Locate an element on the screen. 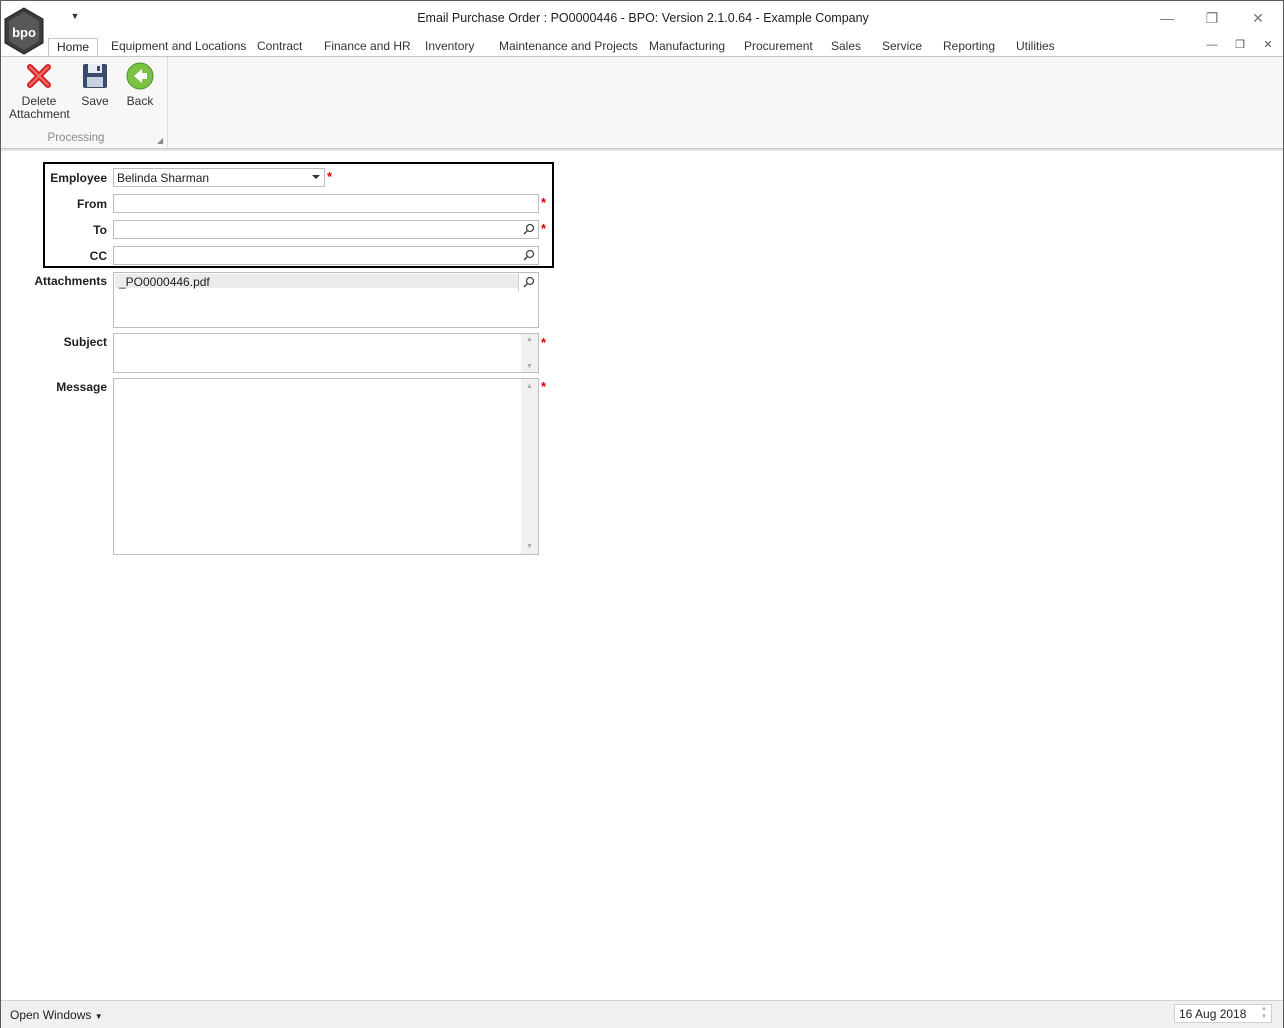 Image resolution: width=1284 pixels, height=1028 pixels. group-launcher-icon: ◢ is located at coordinates (160, 140).